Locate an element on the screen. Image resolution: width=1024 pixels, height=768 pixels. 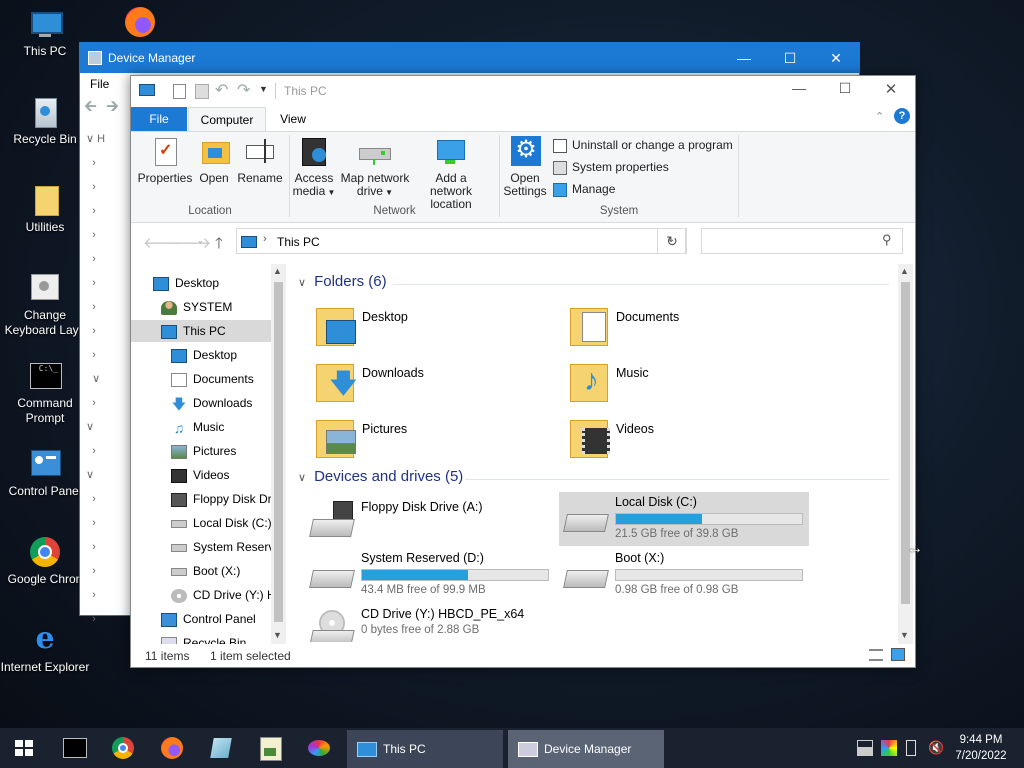
taskbar-app-this-pc: This PC is located at coordinates (425, 749).